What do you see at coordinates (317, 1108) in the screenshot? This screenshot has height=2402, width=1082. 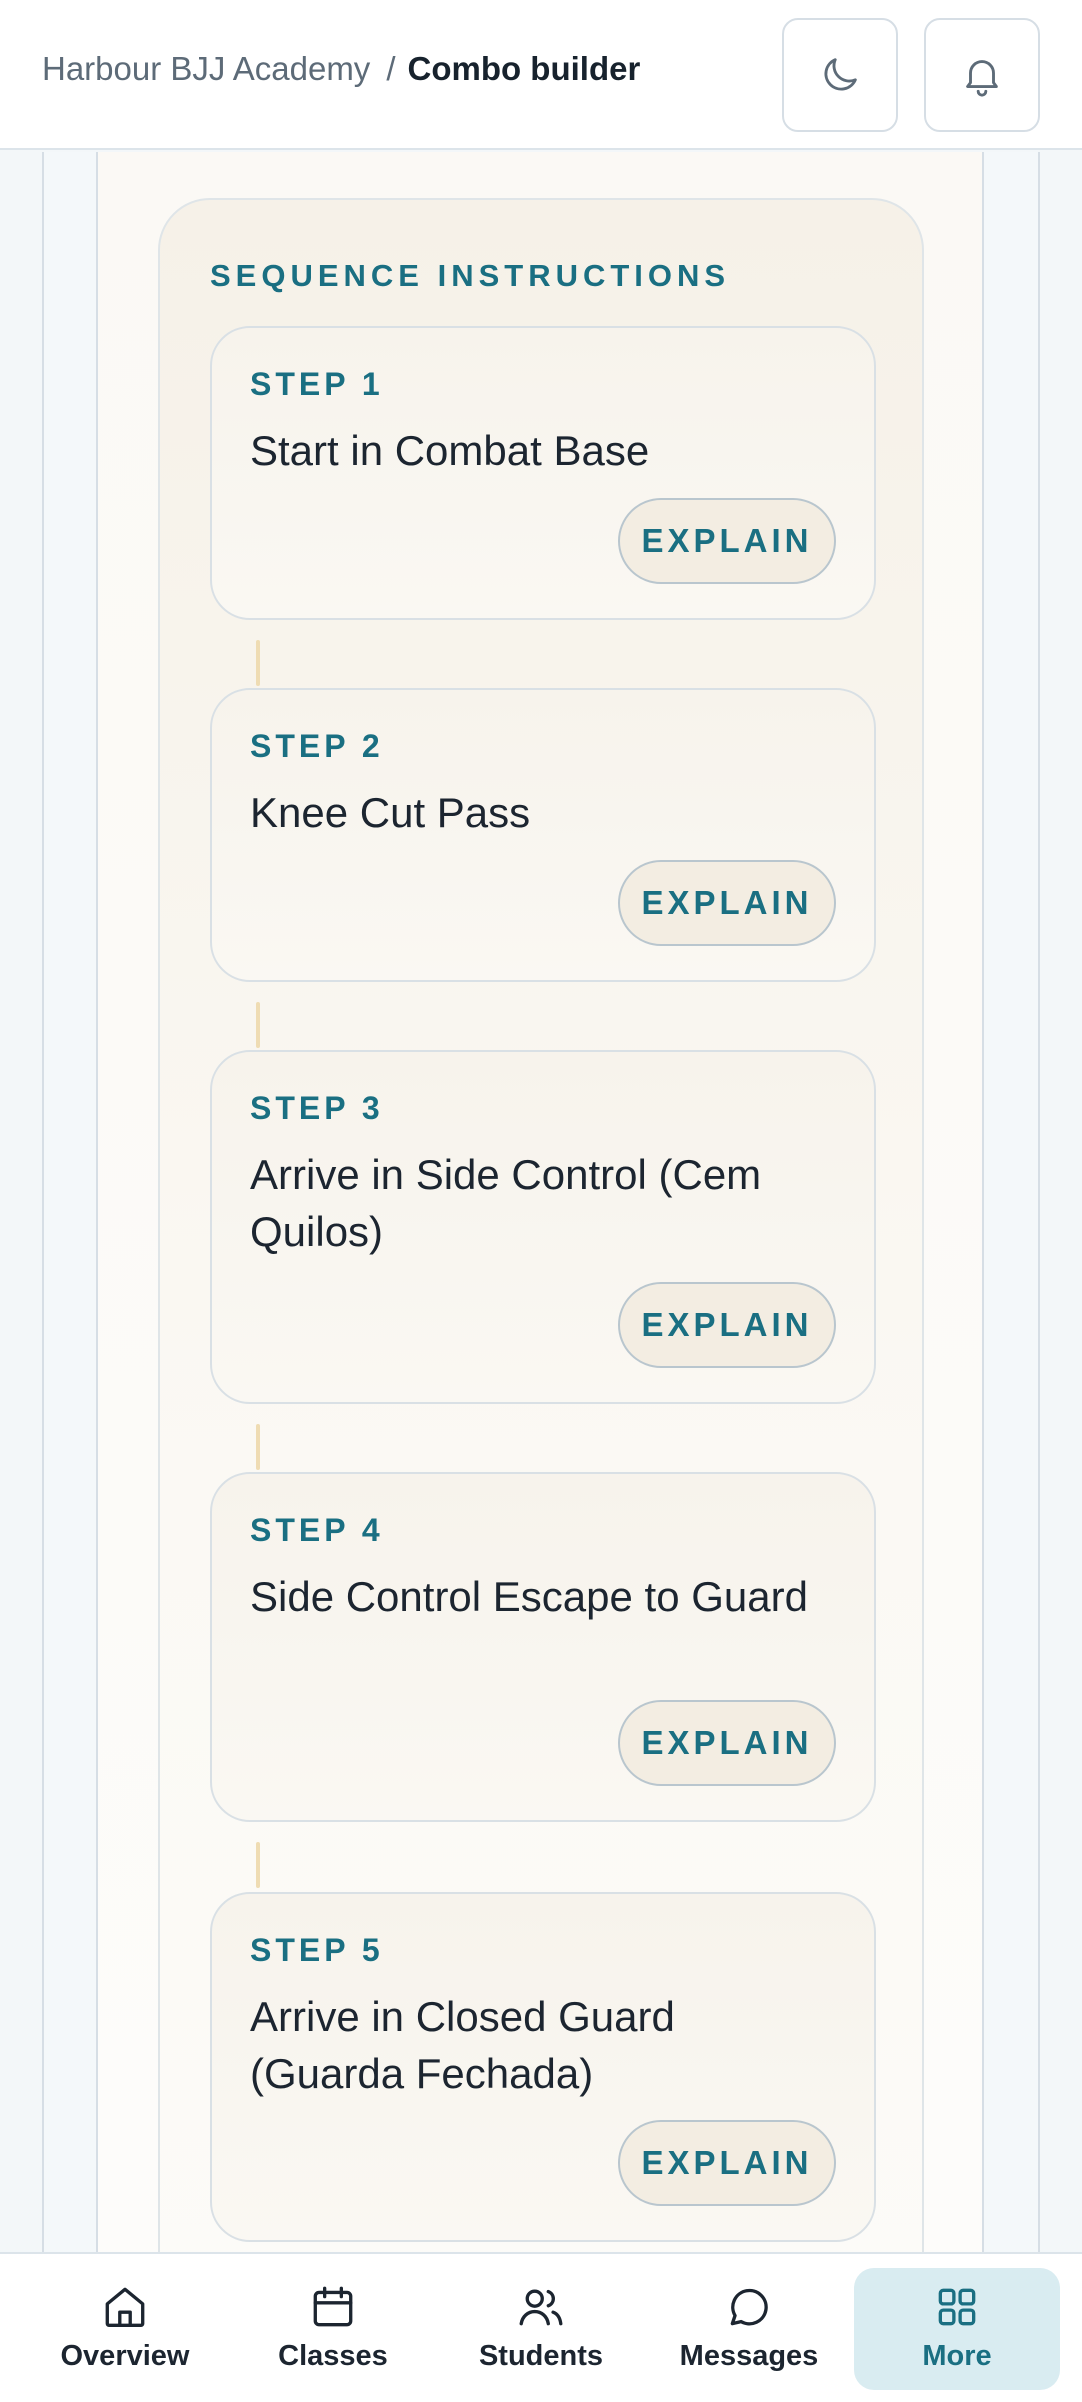 I see `step-label: STEP 3` at bounding box center [317, 1108].